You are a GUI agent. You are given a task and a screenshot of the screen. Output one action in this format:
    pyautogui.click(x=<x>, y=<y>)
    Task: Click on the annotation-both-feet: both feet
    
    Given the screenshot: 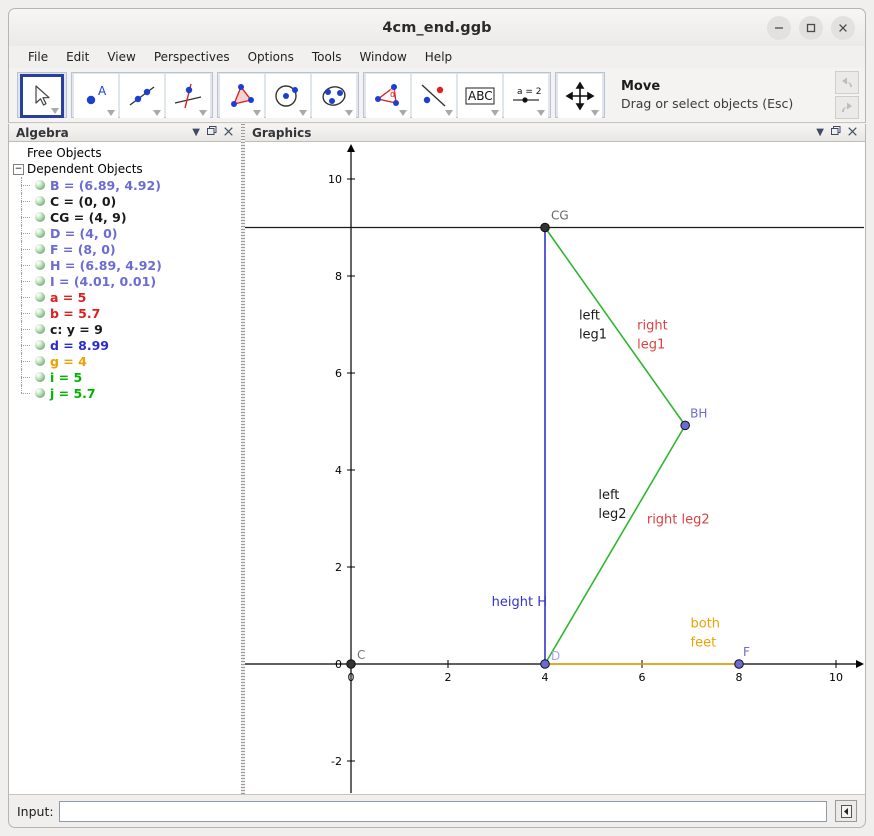 What is the action you would take?
    pyautogui.click(x=706, y=634)
    